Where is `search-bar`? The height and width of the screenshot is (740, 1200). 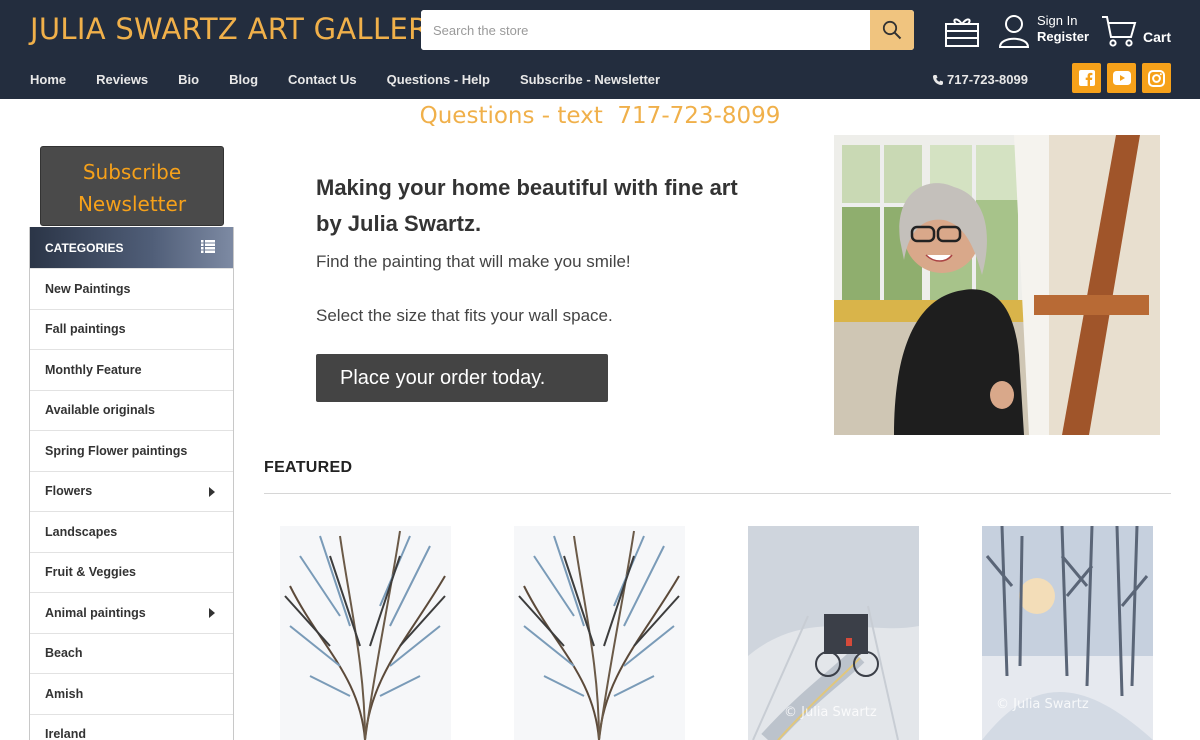
search-bar is located at coordinates (667, 30).